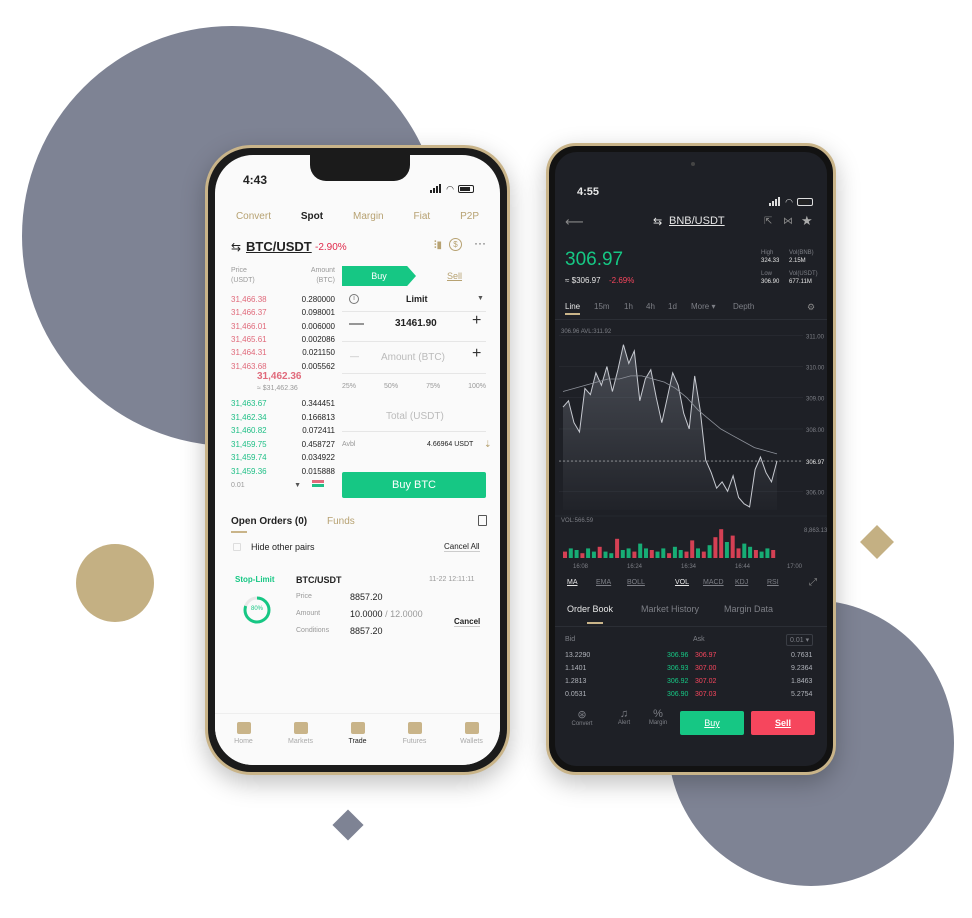  What do you see at coordinates (283, 314) in the screenshot?
I see `ask-row: 31,466.37 0.098001` at bounding box center [283, 314].